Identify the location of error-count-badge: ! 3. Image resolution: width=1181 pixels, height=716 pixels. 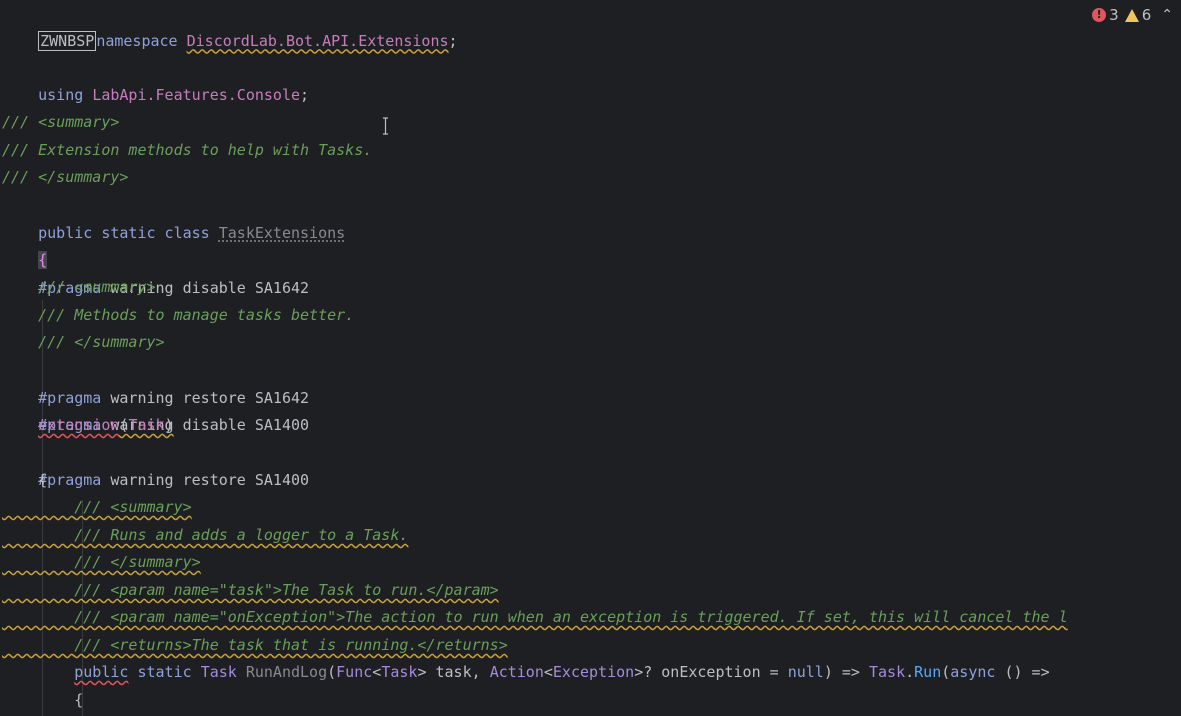
(1105, 15).